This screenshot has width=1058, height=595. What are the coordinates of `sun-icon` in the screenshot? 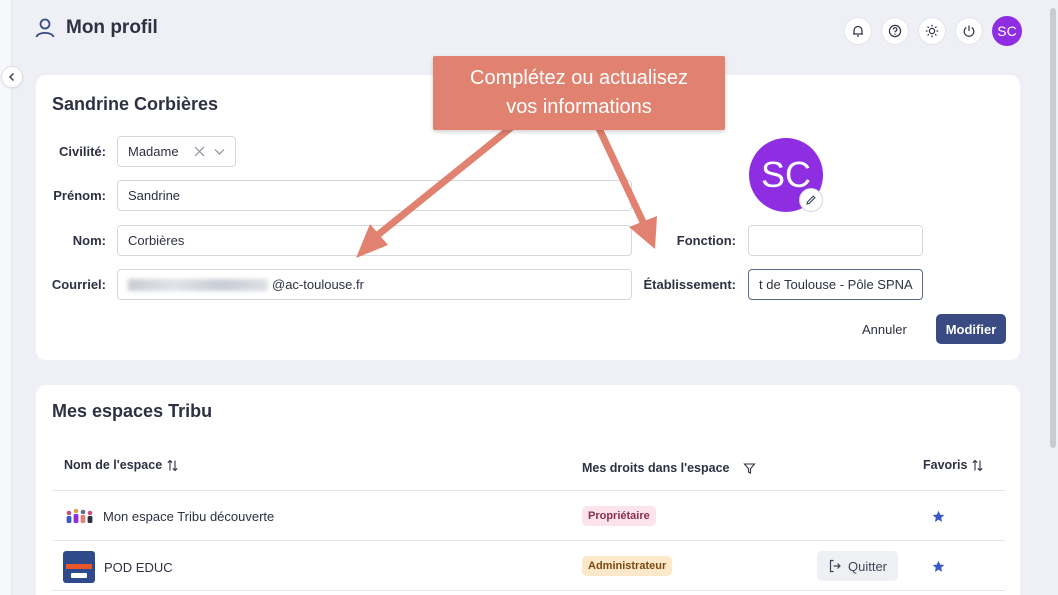 It's located at (932, 31).